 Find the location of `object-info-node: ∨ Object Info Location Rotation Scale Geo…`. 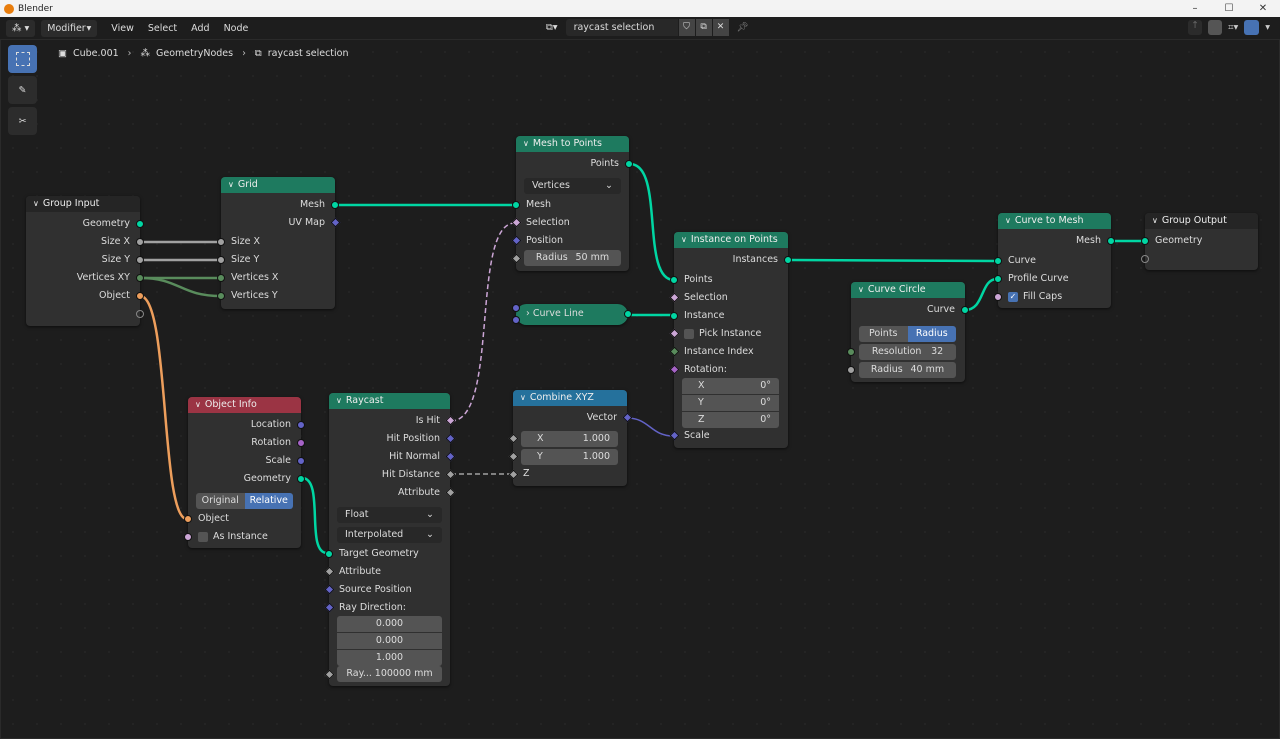

object-info-node: ∨ Object Info Location Rotation Scale Geo… is located at coordinates (244, 472).